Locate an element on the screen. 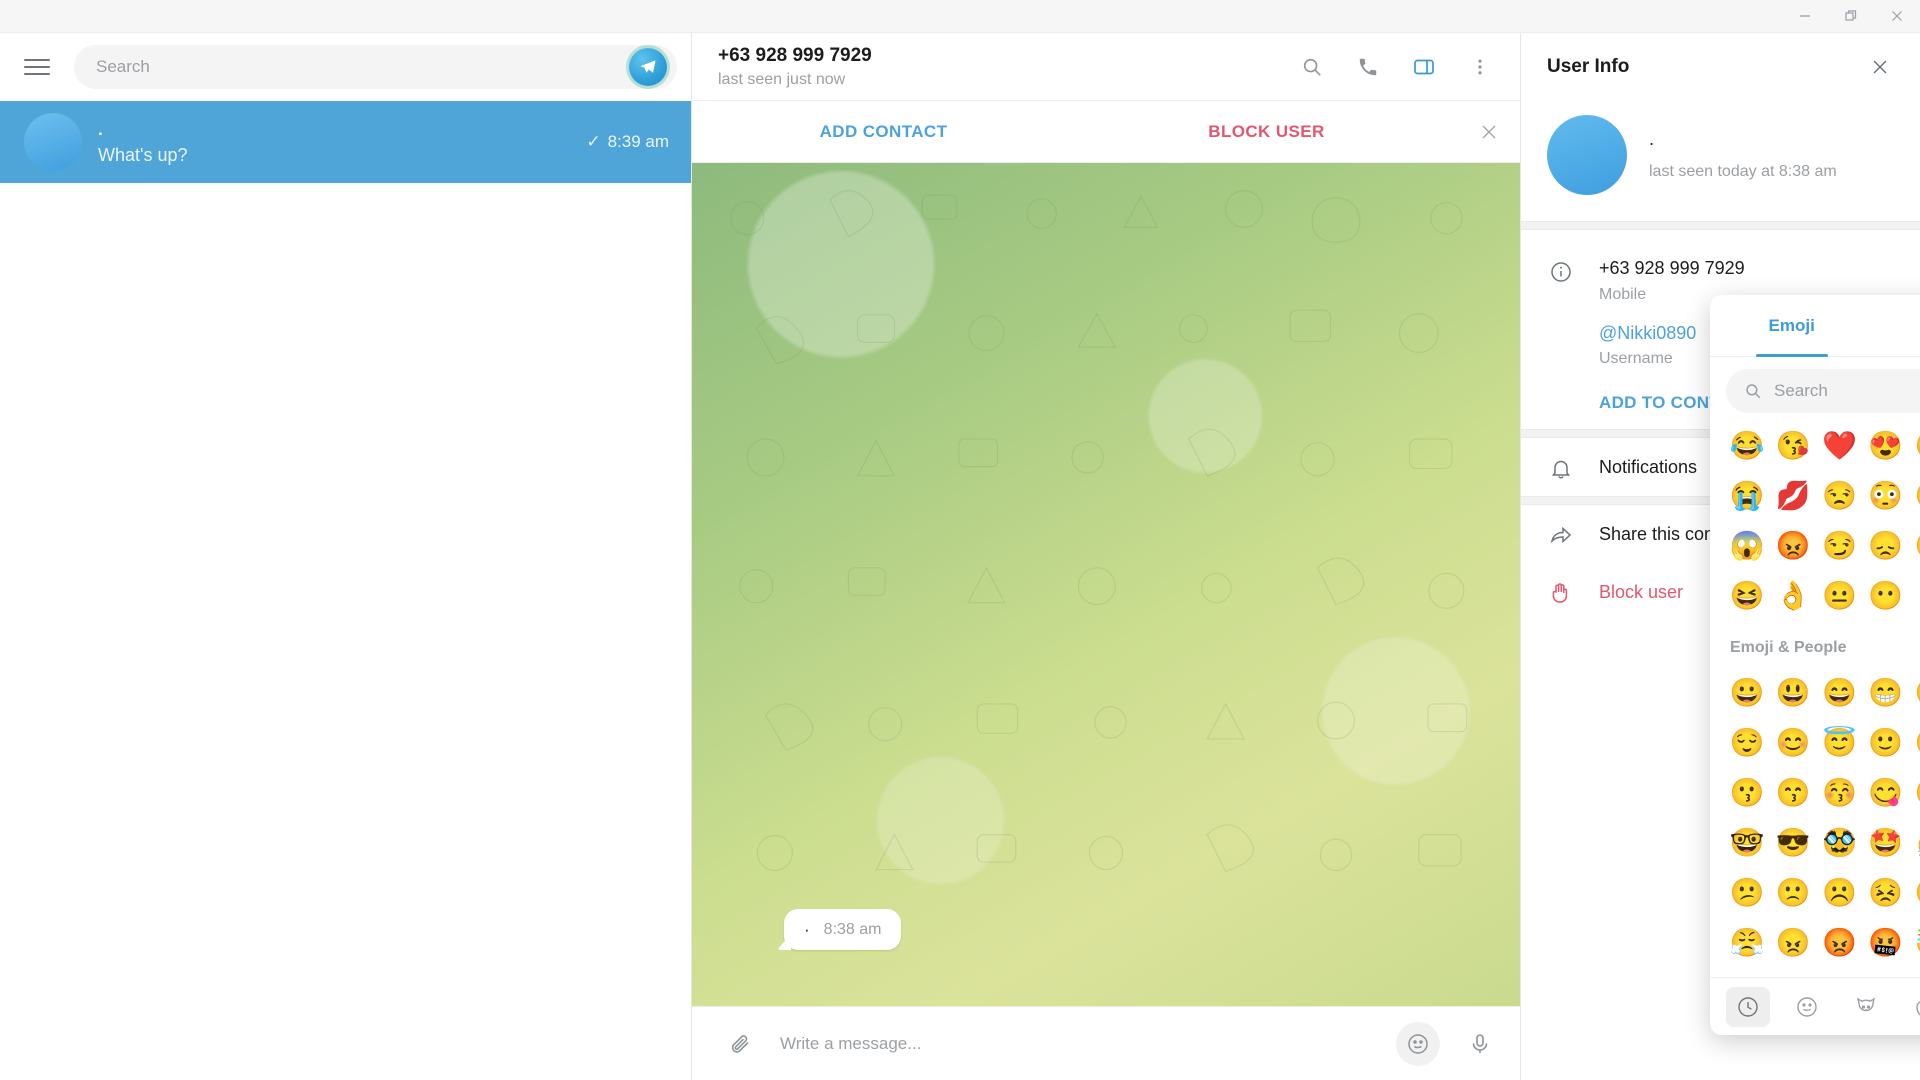  emoji-cell: 🤓 is located at coordinates (1747, 843).